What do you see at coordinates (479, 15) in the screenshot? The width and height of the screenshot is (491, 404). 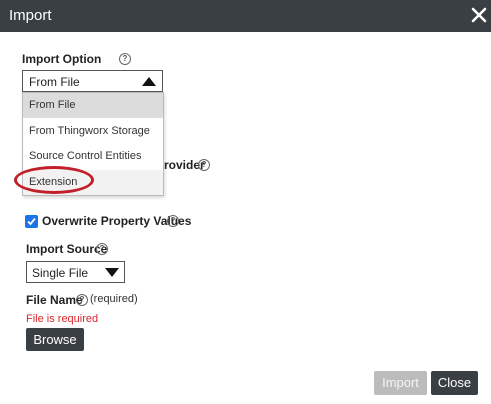 I see `close-icon` at bounding box center [479, 15].